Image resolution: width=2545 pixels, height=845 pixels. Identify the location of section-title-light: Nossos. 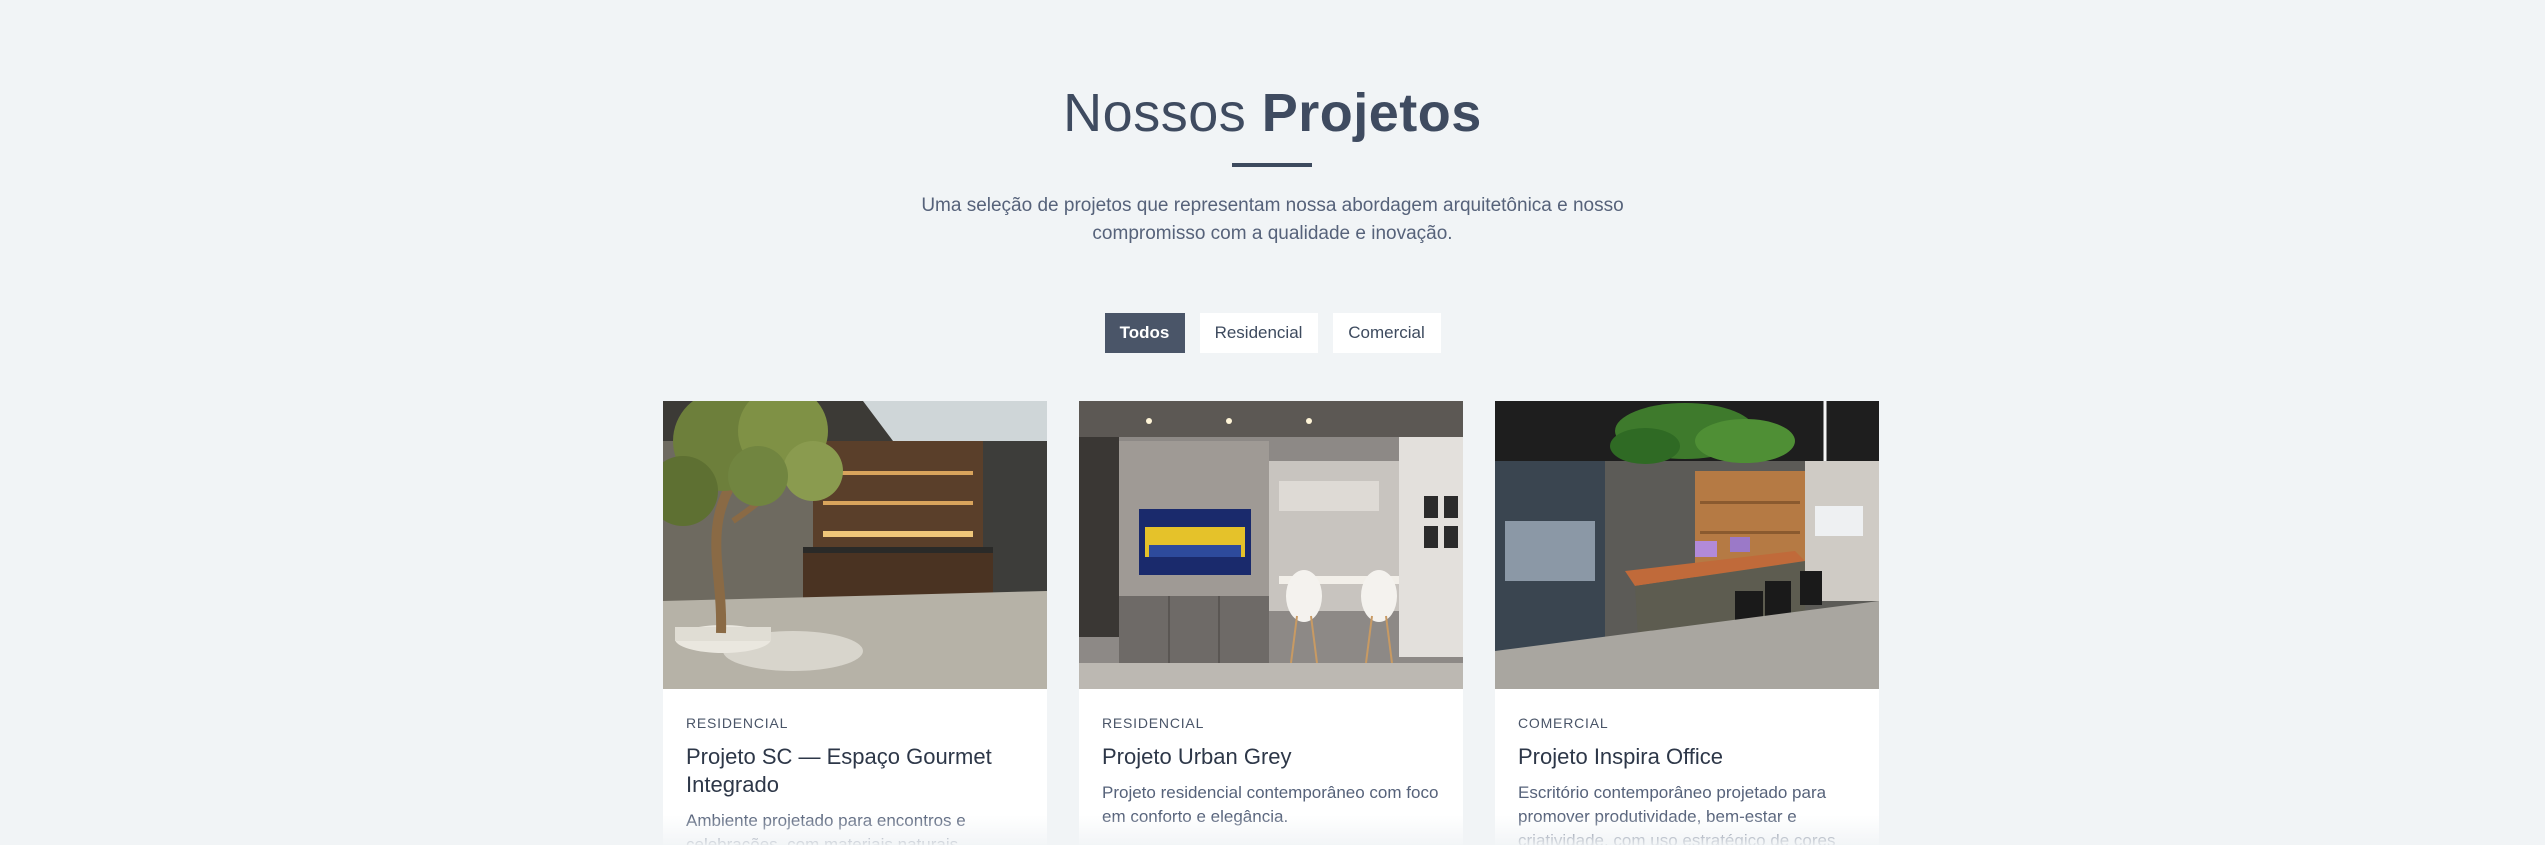
(1155, 113).